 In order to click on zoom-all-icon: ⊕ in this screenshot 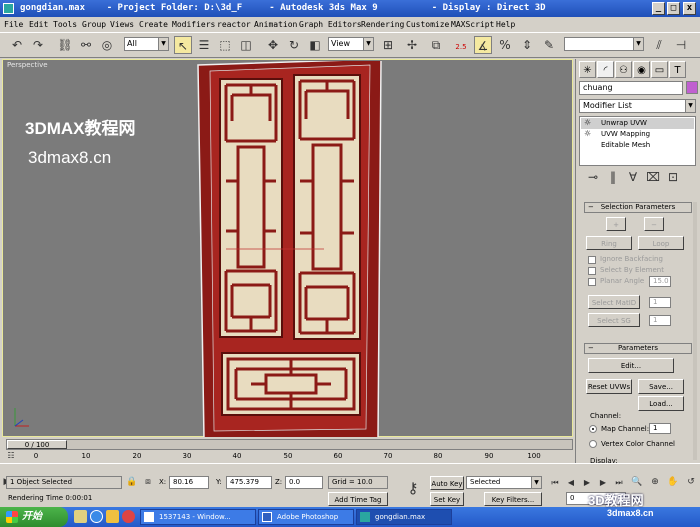, I will do `click(655, 482)`.